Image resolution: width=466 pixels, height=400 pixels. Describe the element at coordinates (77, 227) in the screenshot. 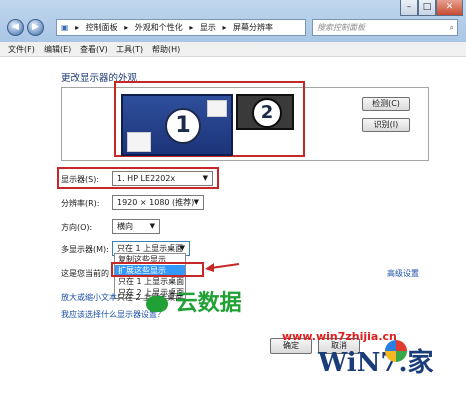

I see `orientation-label: 方向(O):` at that location.